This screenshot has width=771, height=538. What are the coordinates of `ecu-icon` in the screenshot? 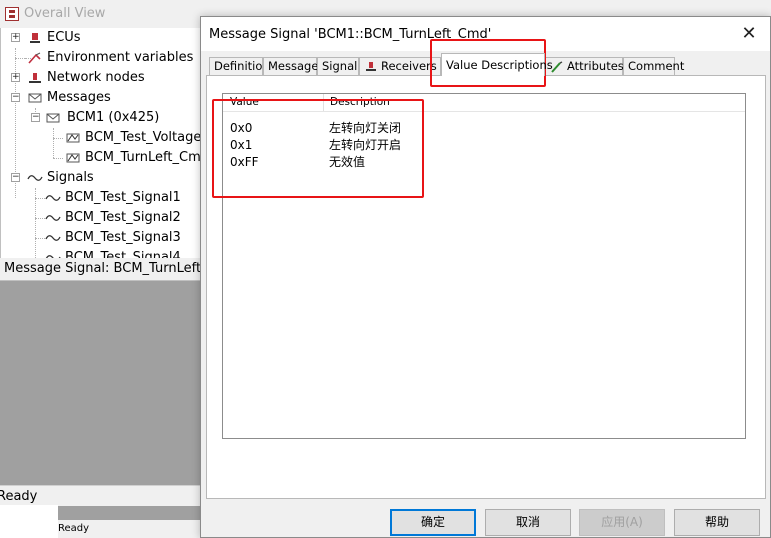 It's located at (35, 38).